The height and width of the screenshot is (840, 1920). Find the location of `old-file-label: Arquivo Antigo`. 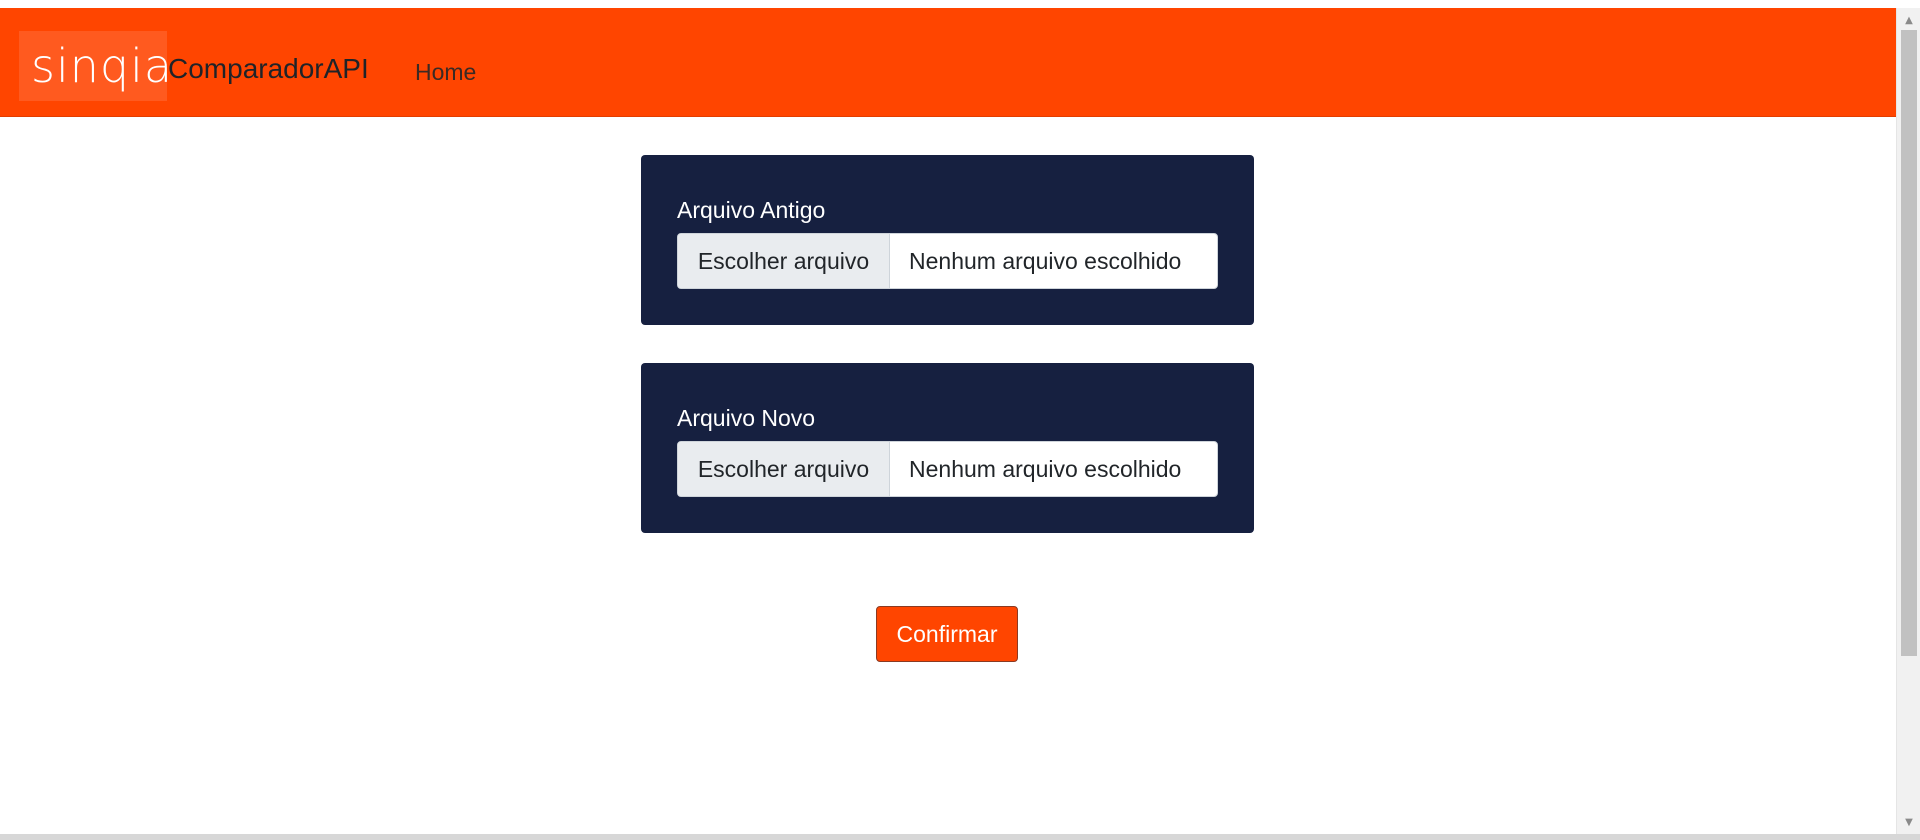

old-file-label: Arquivo Antigo is located at coordinates (751, 210).